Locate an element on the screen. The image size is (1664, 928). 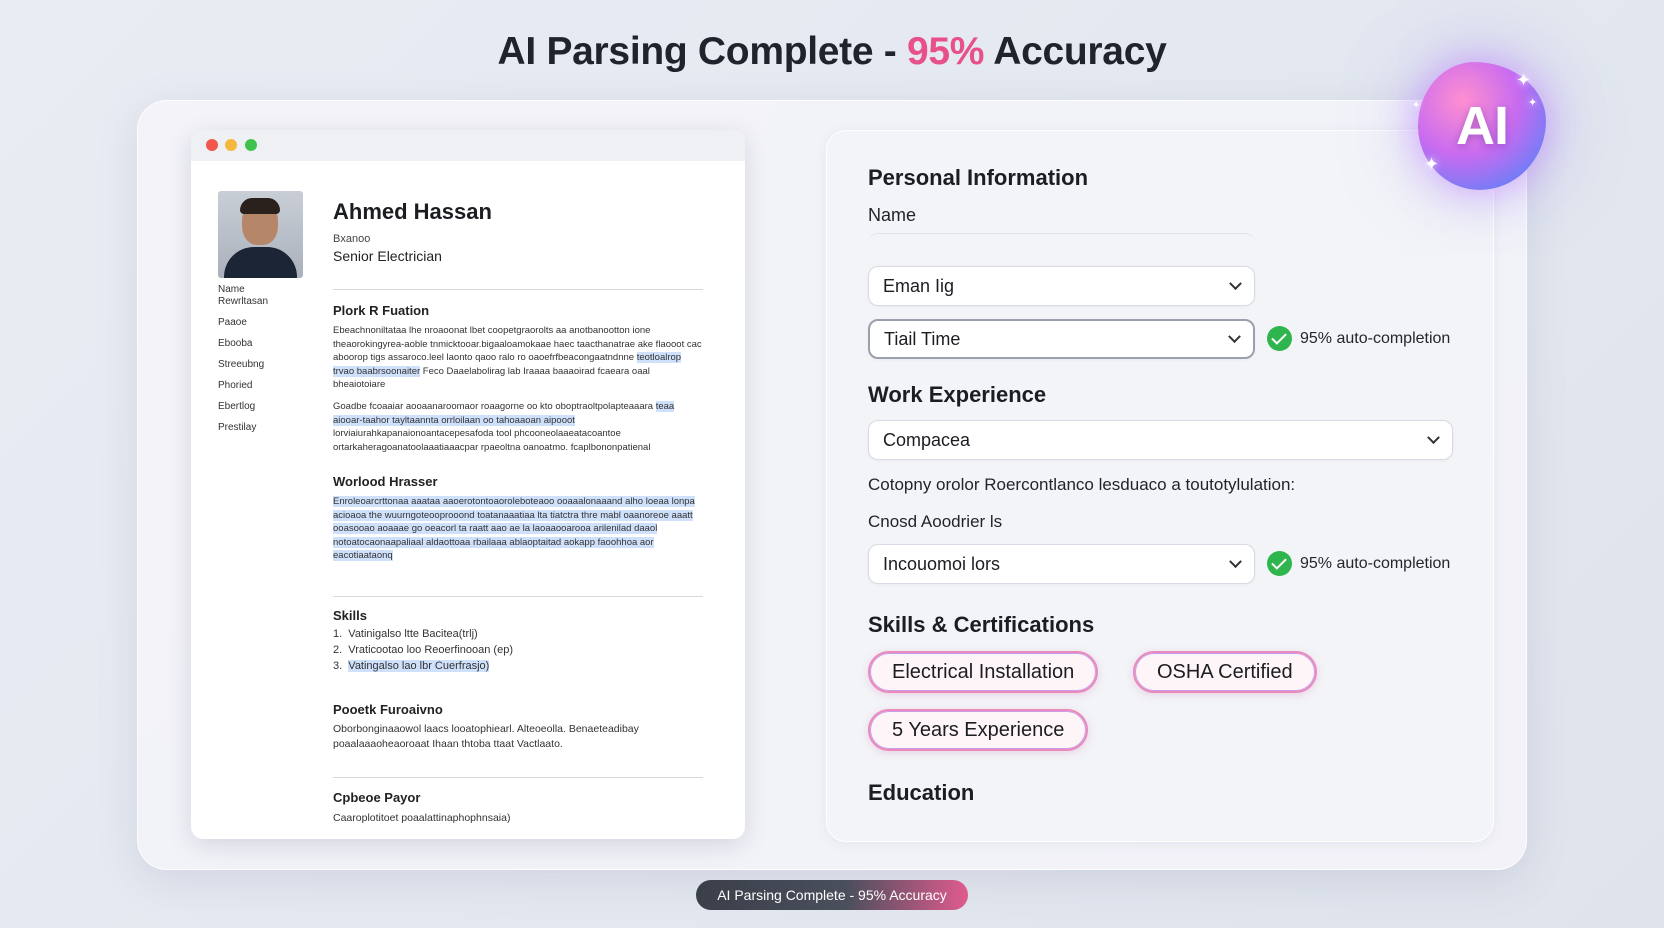
side-label: Ebertlog is located at coordinates (237, 406).